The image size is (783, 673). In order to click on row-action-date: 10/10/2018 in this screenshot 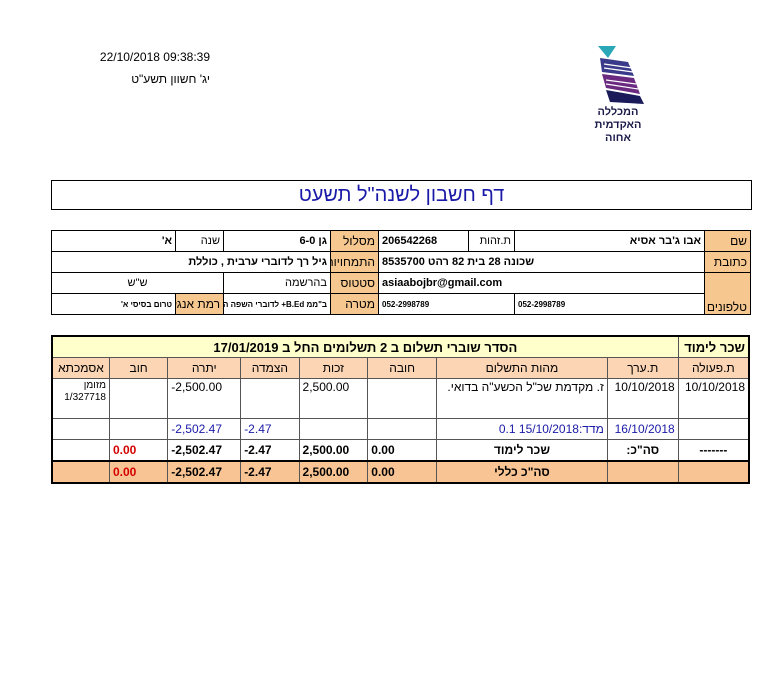, I will do `click(713, 398)`.